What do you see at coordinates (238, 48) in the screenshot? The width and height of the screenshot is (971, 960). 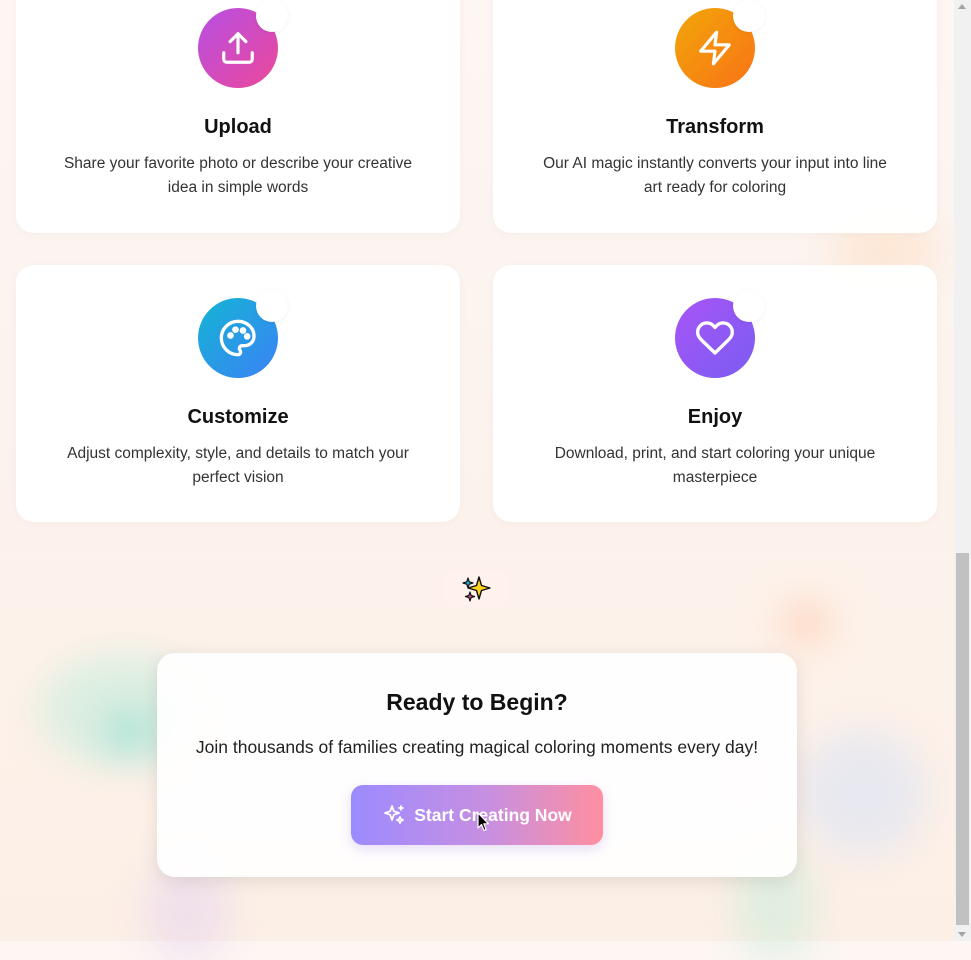 I see `upload-icon` at bounding box center [238, 48].